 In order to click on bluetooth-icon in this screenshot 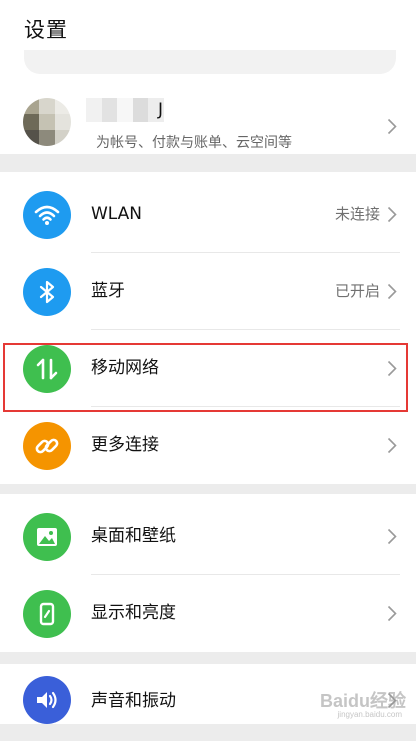, I will do `click(47, 292)`.